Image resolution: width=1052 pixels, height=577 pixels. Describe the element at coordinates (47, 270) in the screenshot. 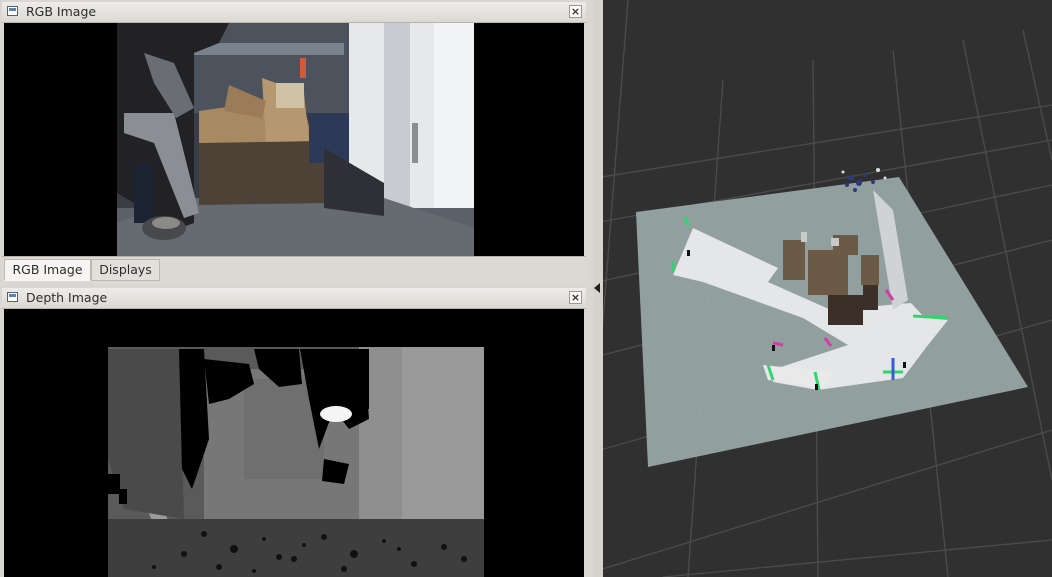

I see `tab-rgb-image: RGB Image` at that location.